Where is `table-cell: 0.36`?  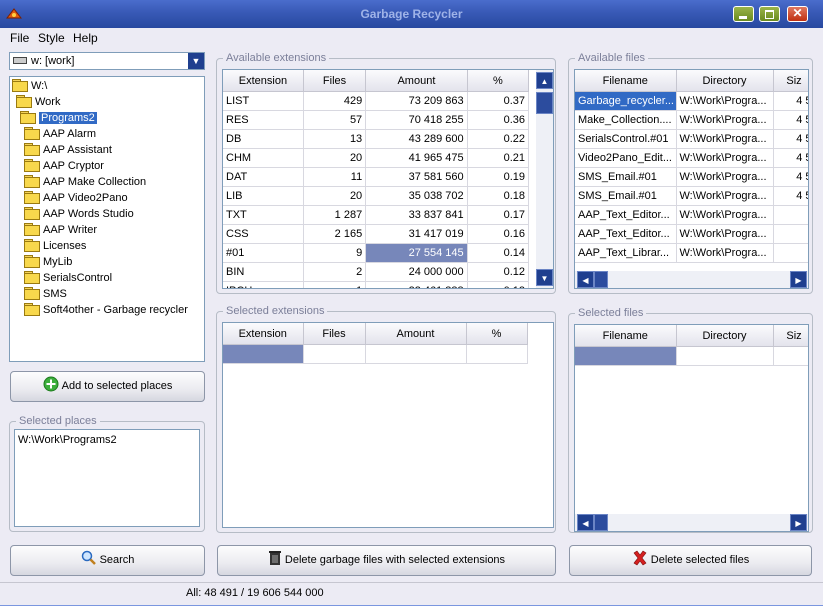
table-cell: 0.36 is located at coordinates (498, 120).